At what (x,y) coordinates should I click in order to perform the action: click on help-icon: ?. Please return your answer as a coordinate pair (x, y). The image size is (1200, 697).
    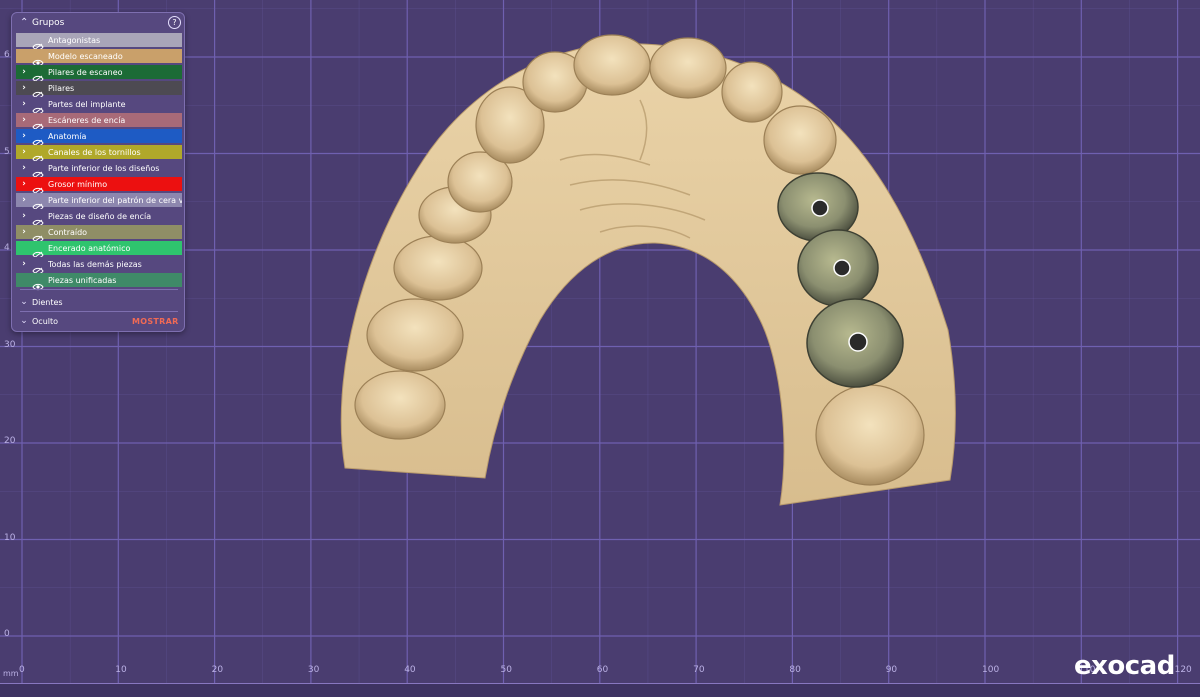
    Looking at the image, I should click on (174, 22).